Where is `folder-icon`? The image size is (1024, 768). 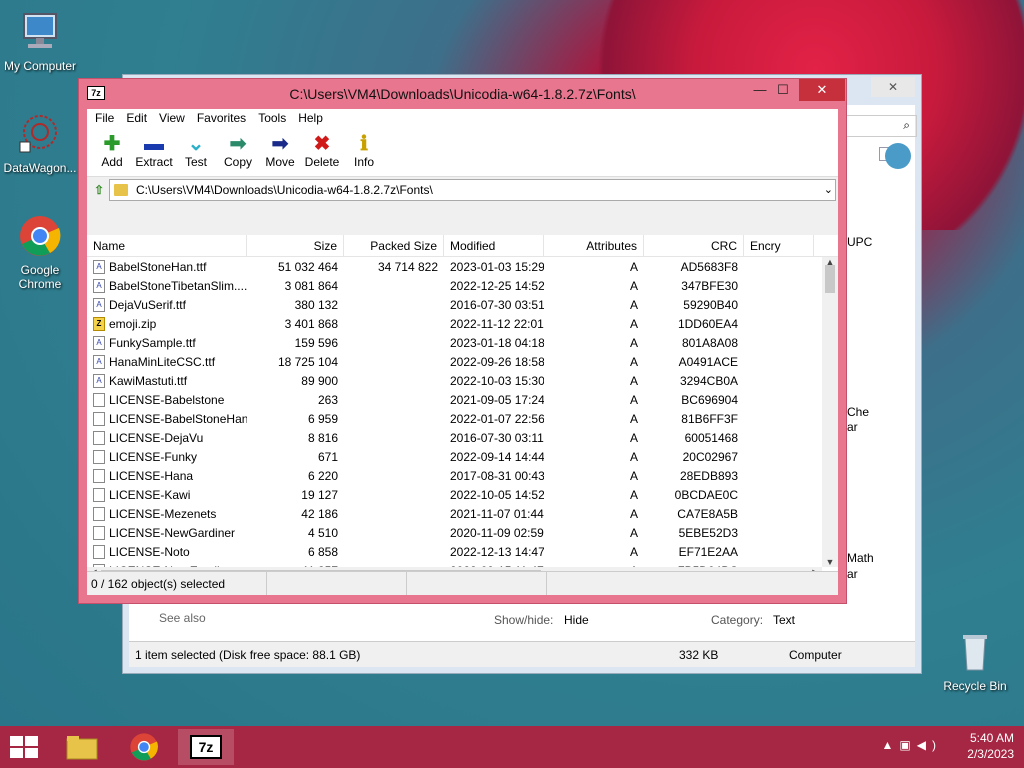
folder-icon is located at coordinates (82, 748).